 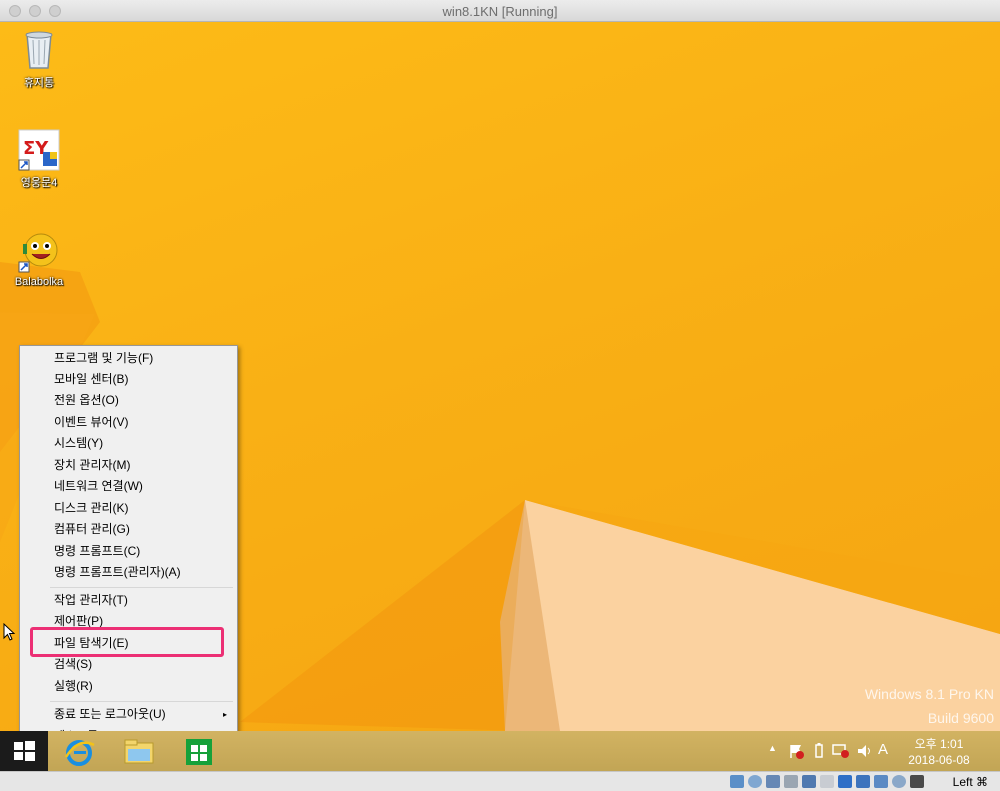 I want to click on clock-time: 오후 1:01, so click(x=939, y=744).